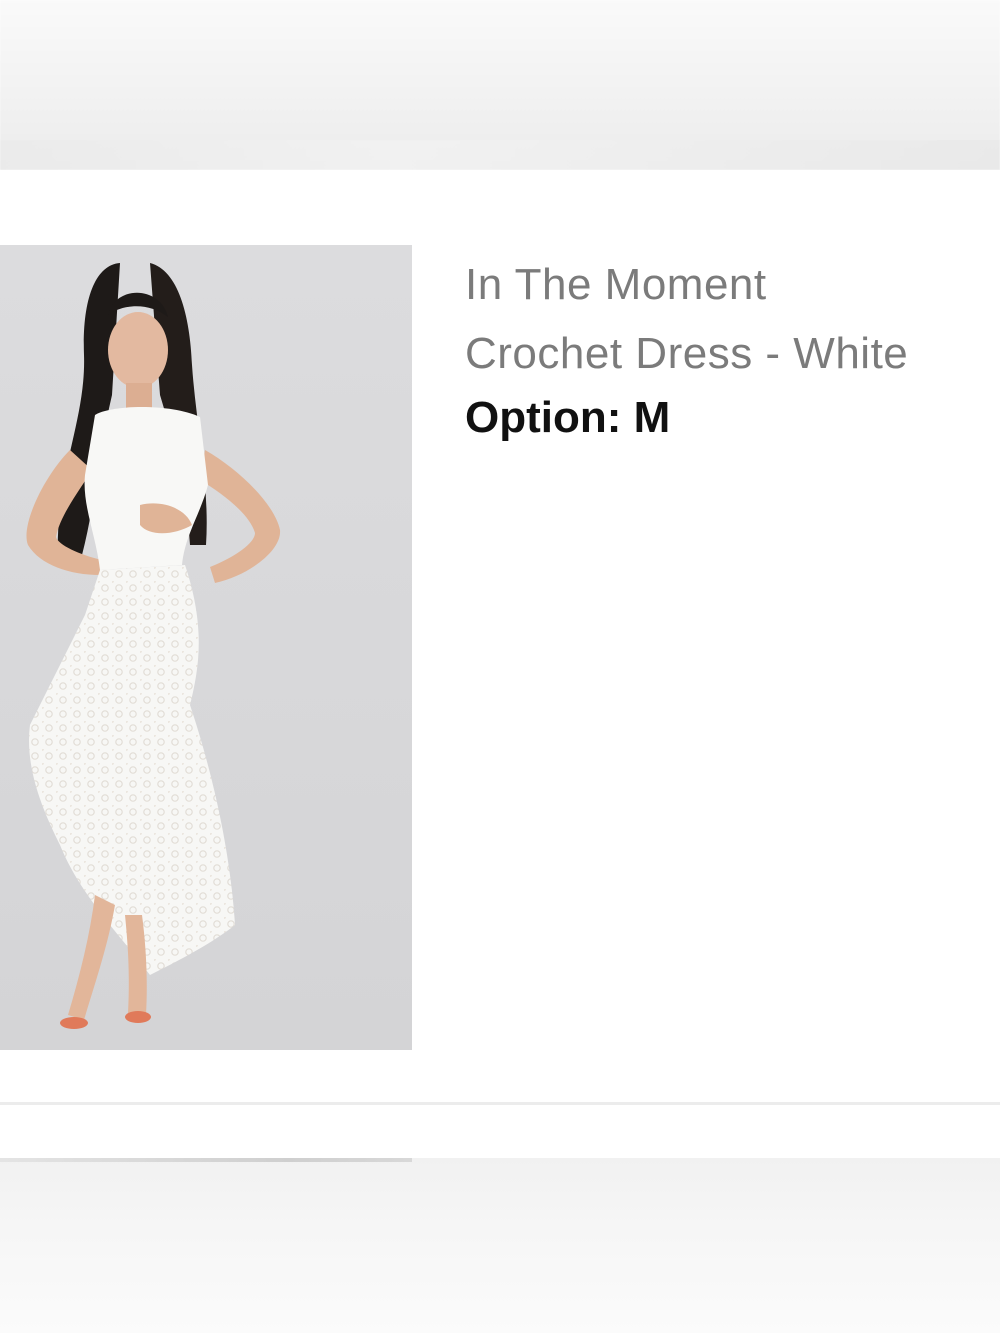 The width and height of the screenshot is (1000, 1333). Describe the element at coordinates (500, 1103) in the screenshot. I see `divider` at that location.